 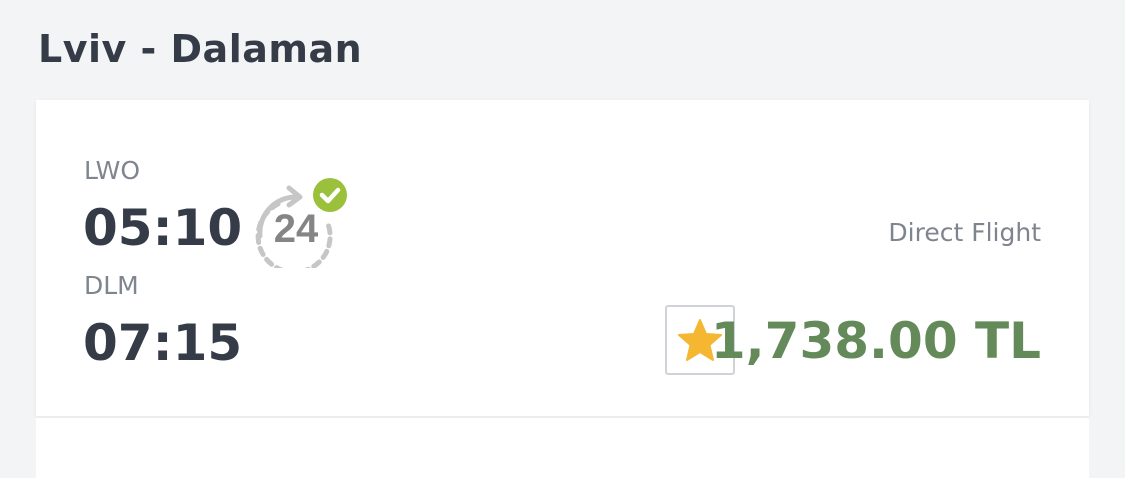 What do you see at coordinates (562, 447) in the screenshot?
I see `next-flight-card` at bounding box center [562, 447].